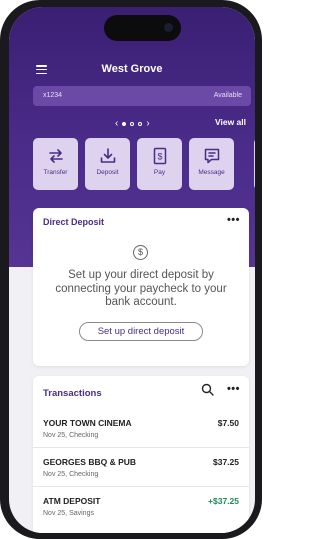 The width and height of the screenshot is (320, 539). Describe the element at coordinates (72, 501) in the screenshot. I see `transaction-merchant: ATM DEPOSIT` at that location.